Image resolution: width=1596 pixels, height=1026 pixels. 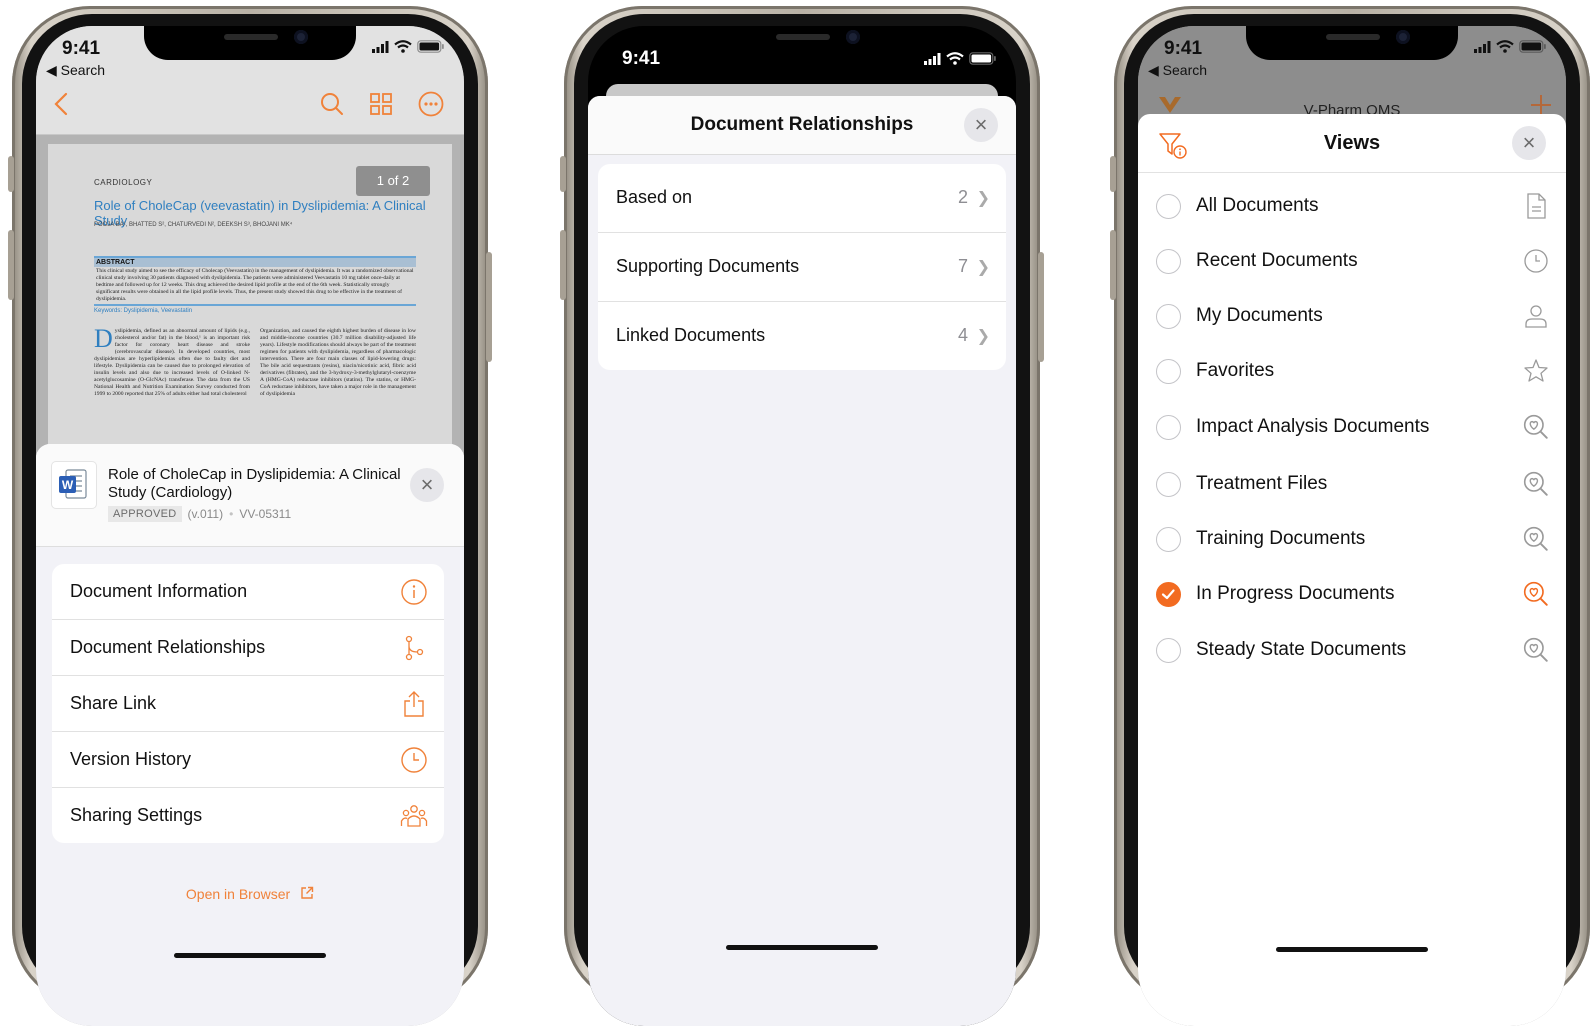 What do you see at coordinates (61, 104) in the screenshot?
I see `back-chevron-icon` at bounding box center [61, 104].